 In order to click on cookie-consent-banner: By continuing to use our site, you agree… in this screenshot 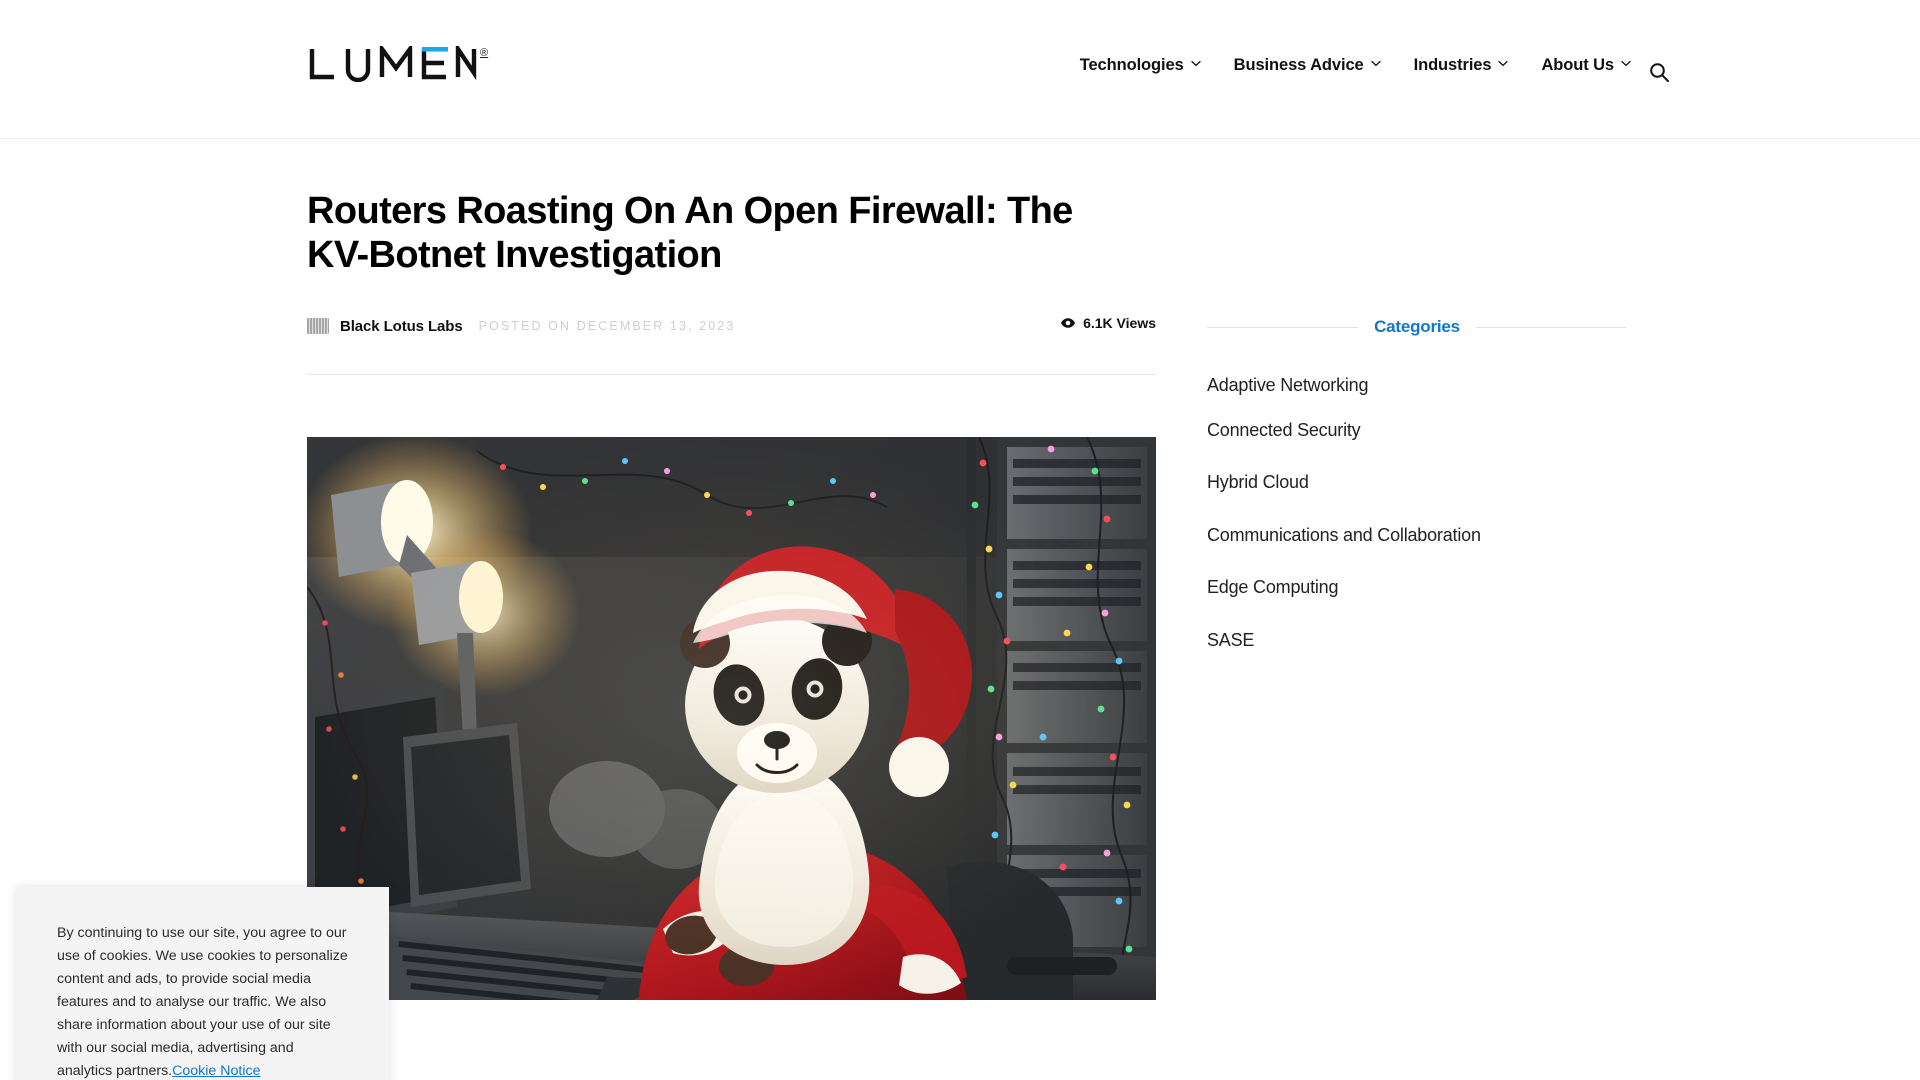, I will do `click(202, 983)`.